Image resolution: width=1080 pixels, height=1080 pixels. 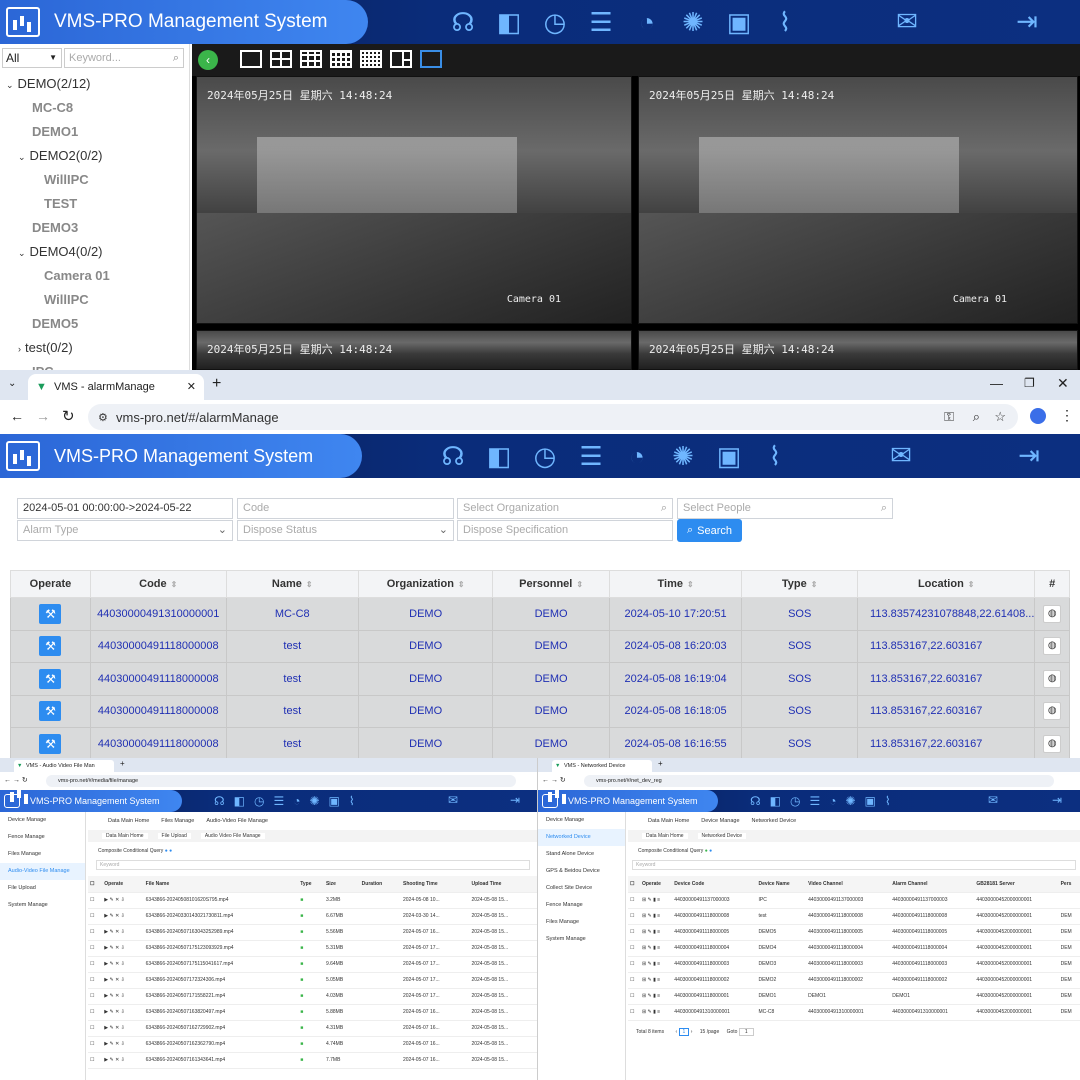 What do you see at coordinates (551, 584) in the screenshot?
I see `column-header: Personnel ⇕` at bounding box center [551, 584].